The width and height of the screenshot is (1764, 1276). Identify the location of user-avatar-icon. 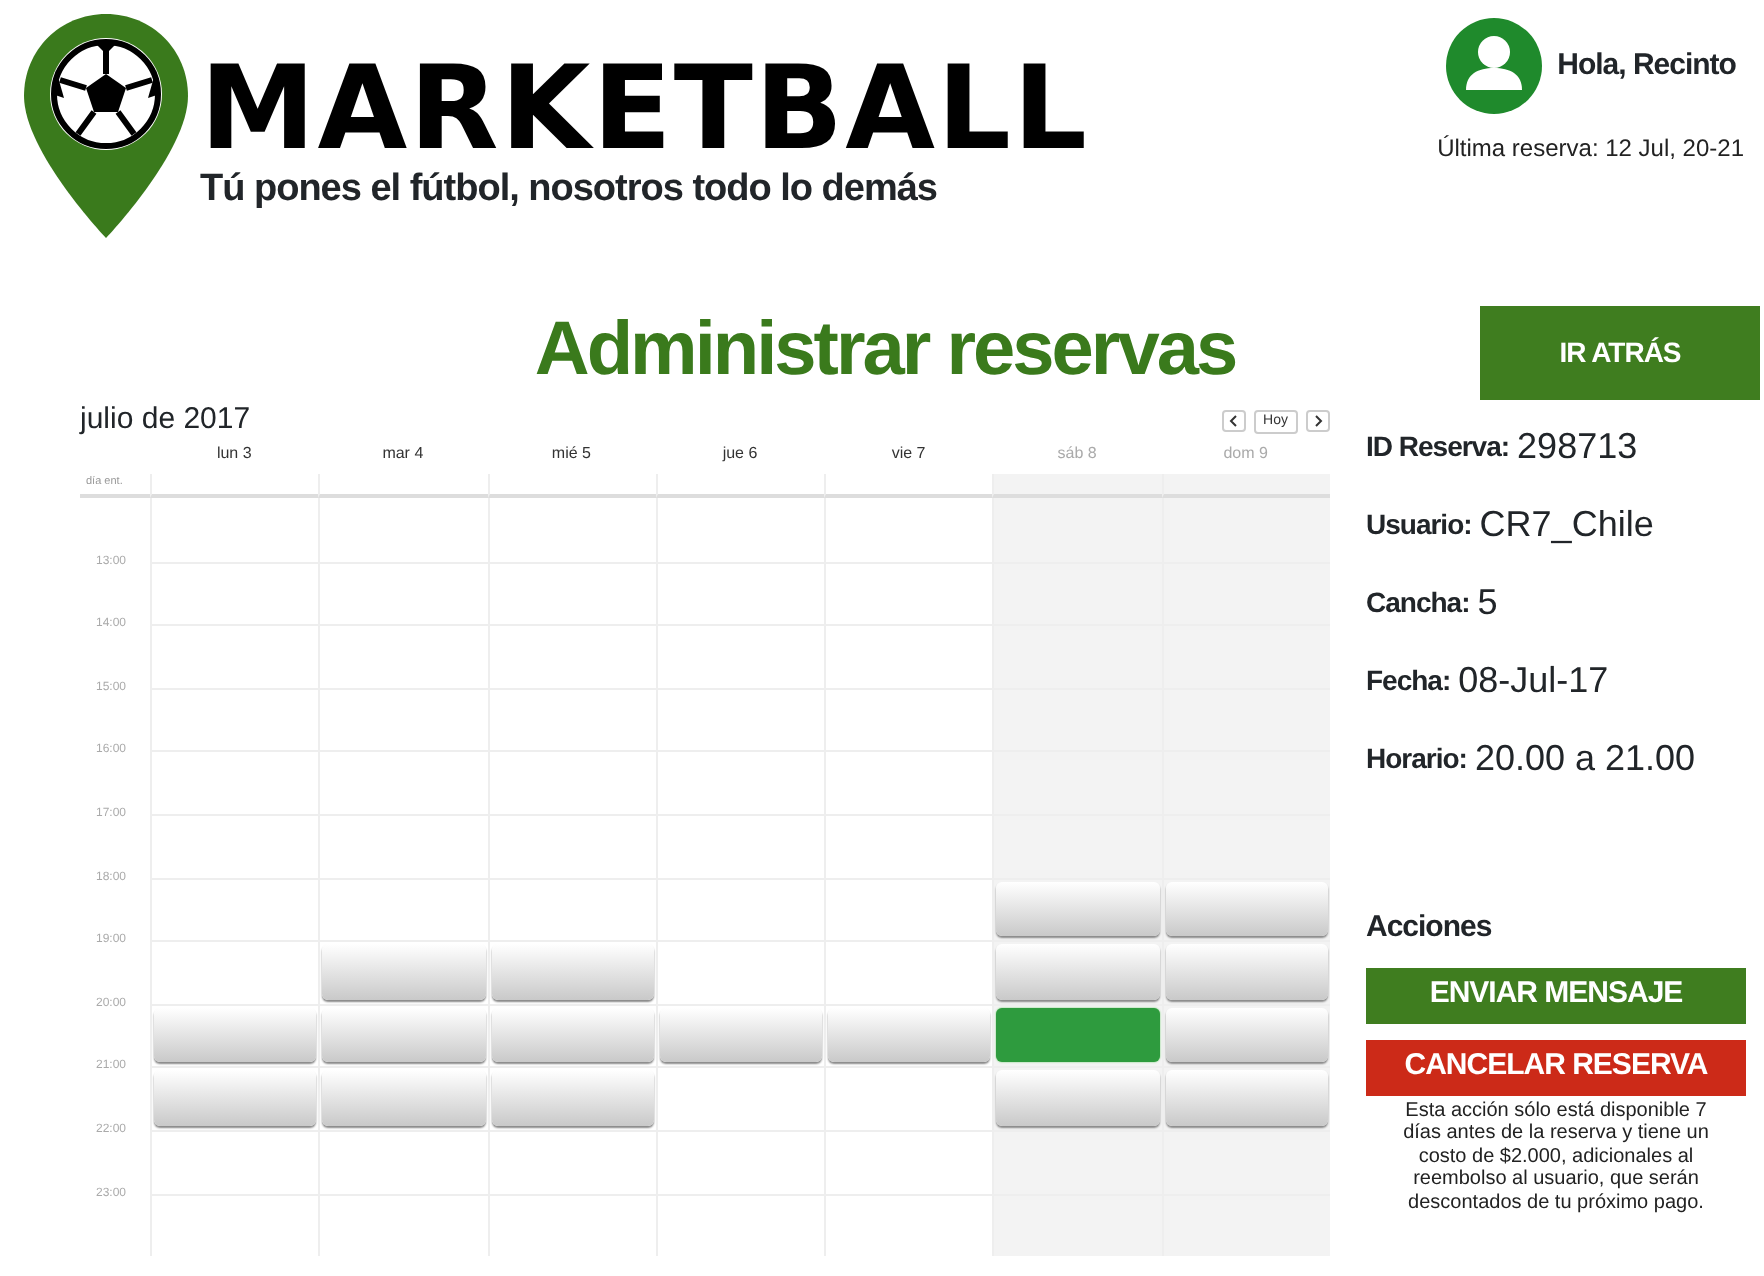
(1493, 66).